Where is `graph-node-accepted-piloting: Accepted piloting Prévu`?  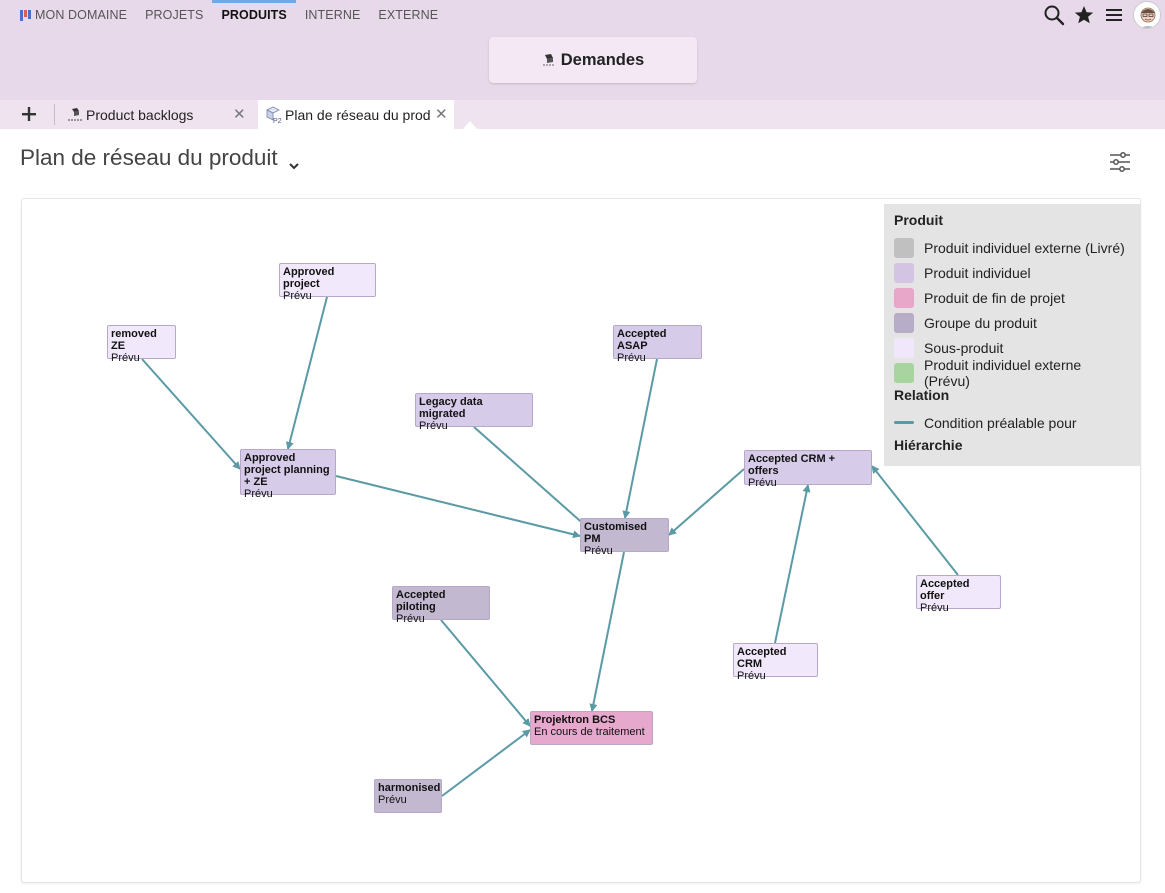 graph-node-accepted-piloting: Accepted piloting Prévu is located at coordinates (441, 605).